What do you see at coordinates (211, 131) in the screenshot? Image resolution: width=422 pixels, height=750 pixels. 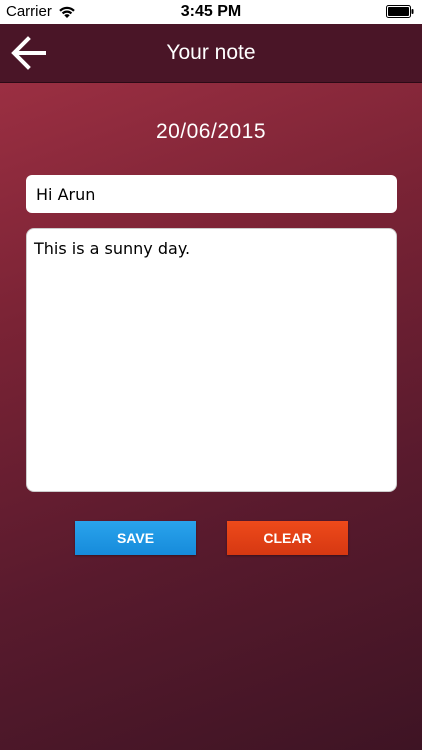 I see `note-date: 20/06/2015` at bounding box center [211, 131].